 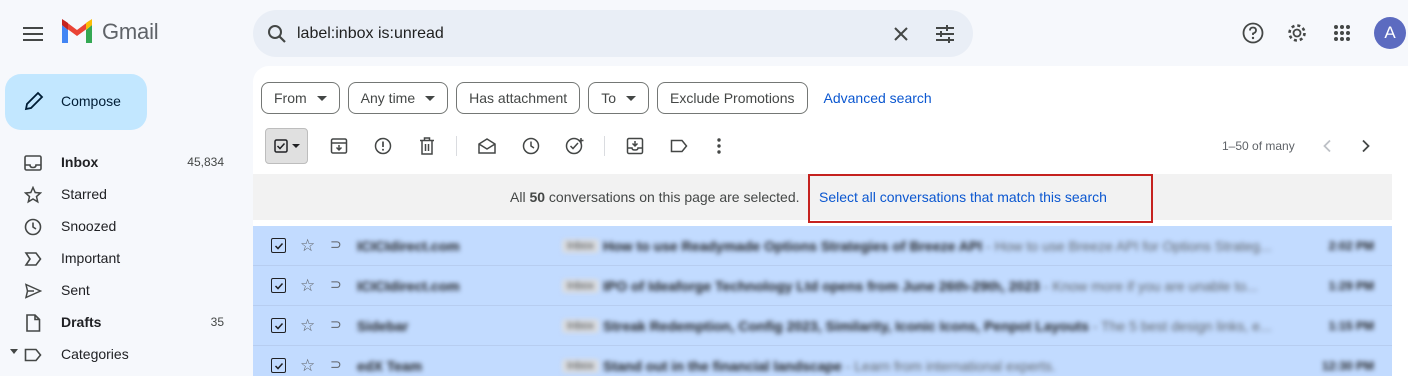 I want to click on move-to-icon, so click(x=635, y=146).